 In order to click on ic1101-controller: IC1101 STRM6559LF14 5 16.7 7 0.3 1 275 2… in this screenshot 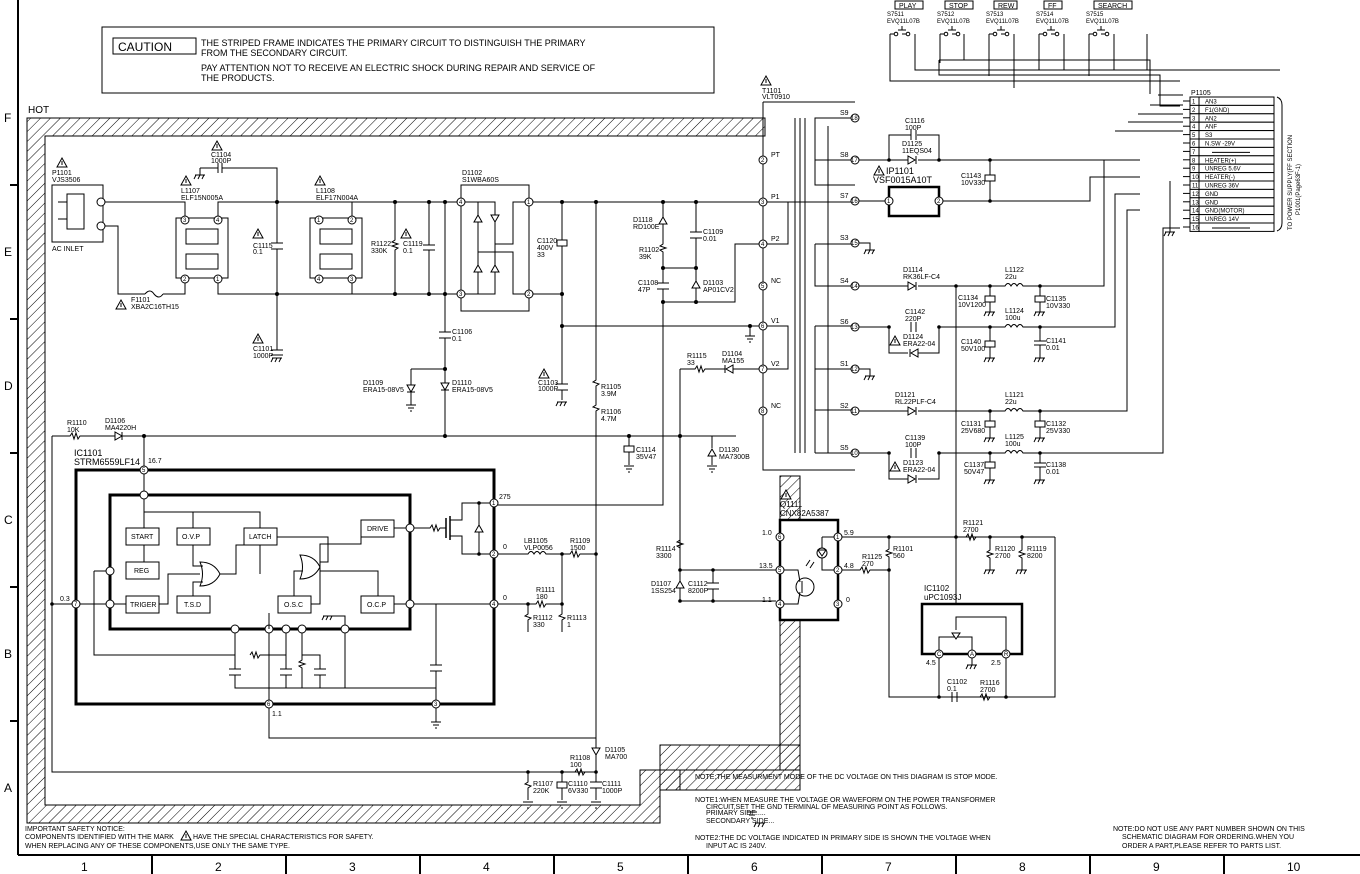, I will do `click(328, 587)`.